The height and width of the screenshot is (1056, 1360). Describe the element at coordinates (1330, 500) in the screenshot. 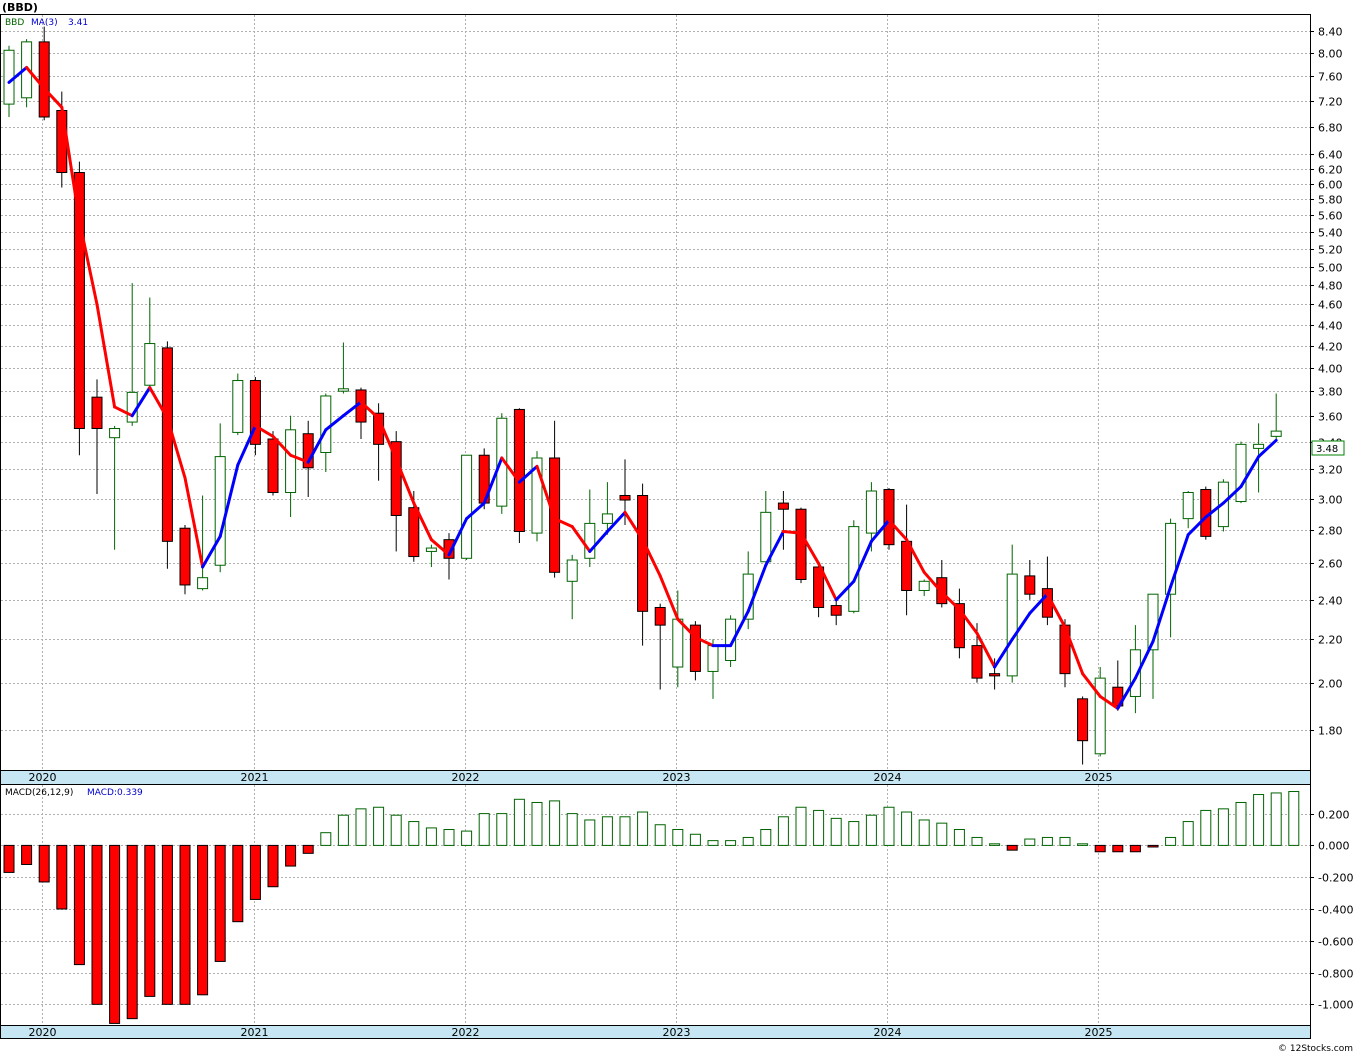

I see `price-tick-label: 3.00` at that location.